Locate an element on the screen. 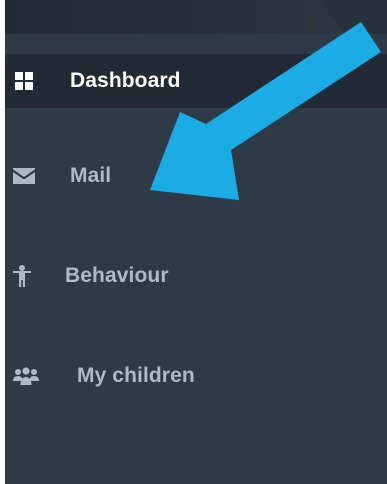 This screenshot has width=387, height=484. dashboard-grid-icon is located at coordinates (24, 81).